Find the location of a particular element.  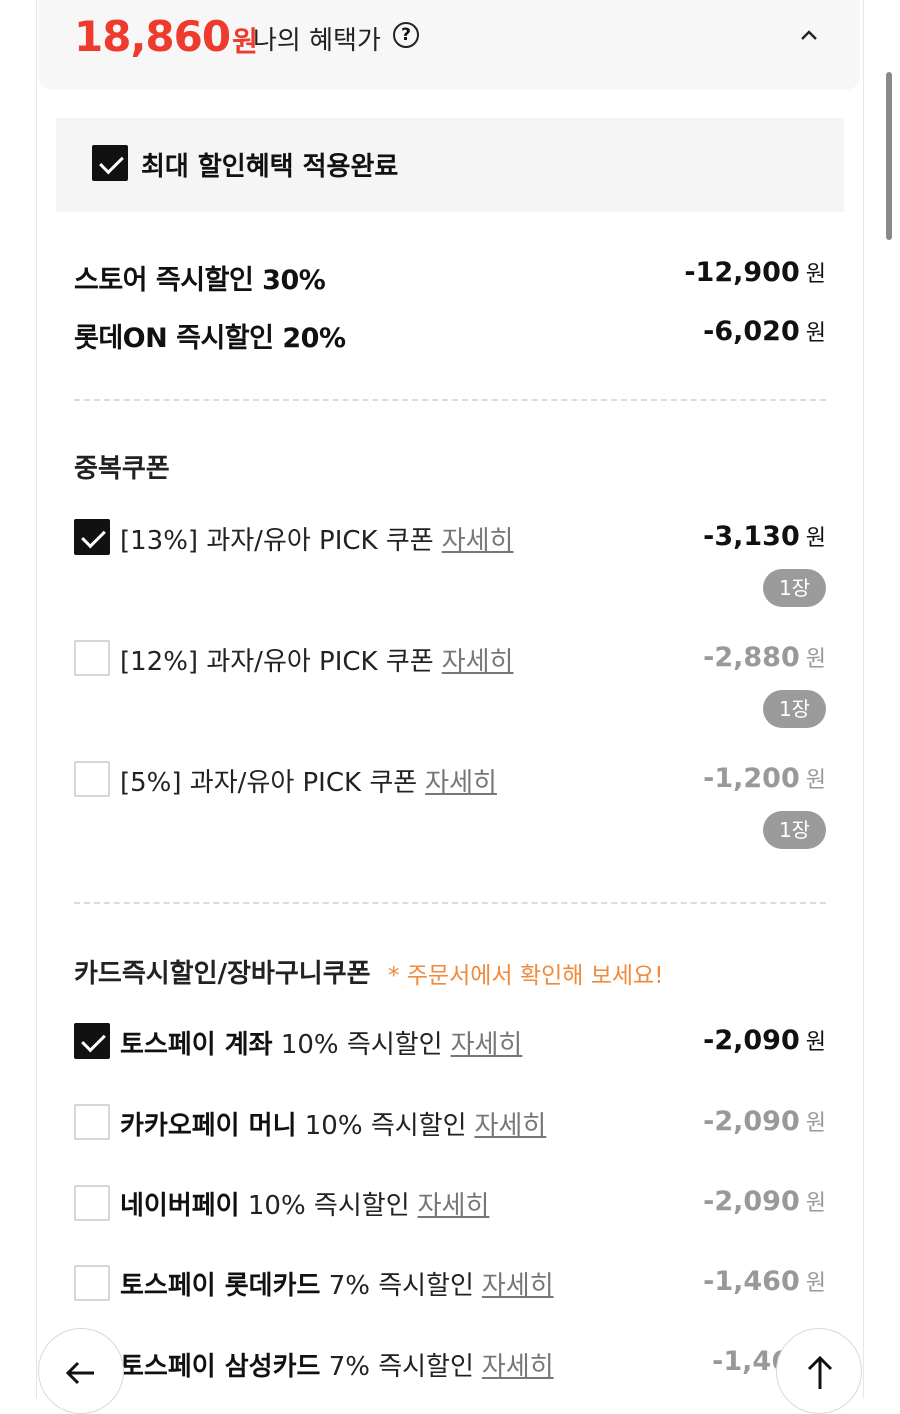

card-kakaopay-amount: -2,090 원 is located at coordinates (764, 1121).